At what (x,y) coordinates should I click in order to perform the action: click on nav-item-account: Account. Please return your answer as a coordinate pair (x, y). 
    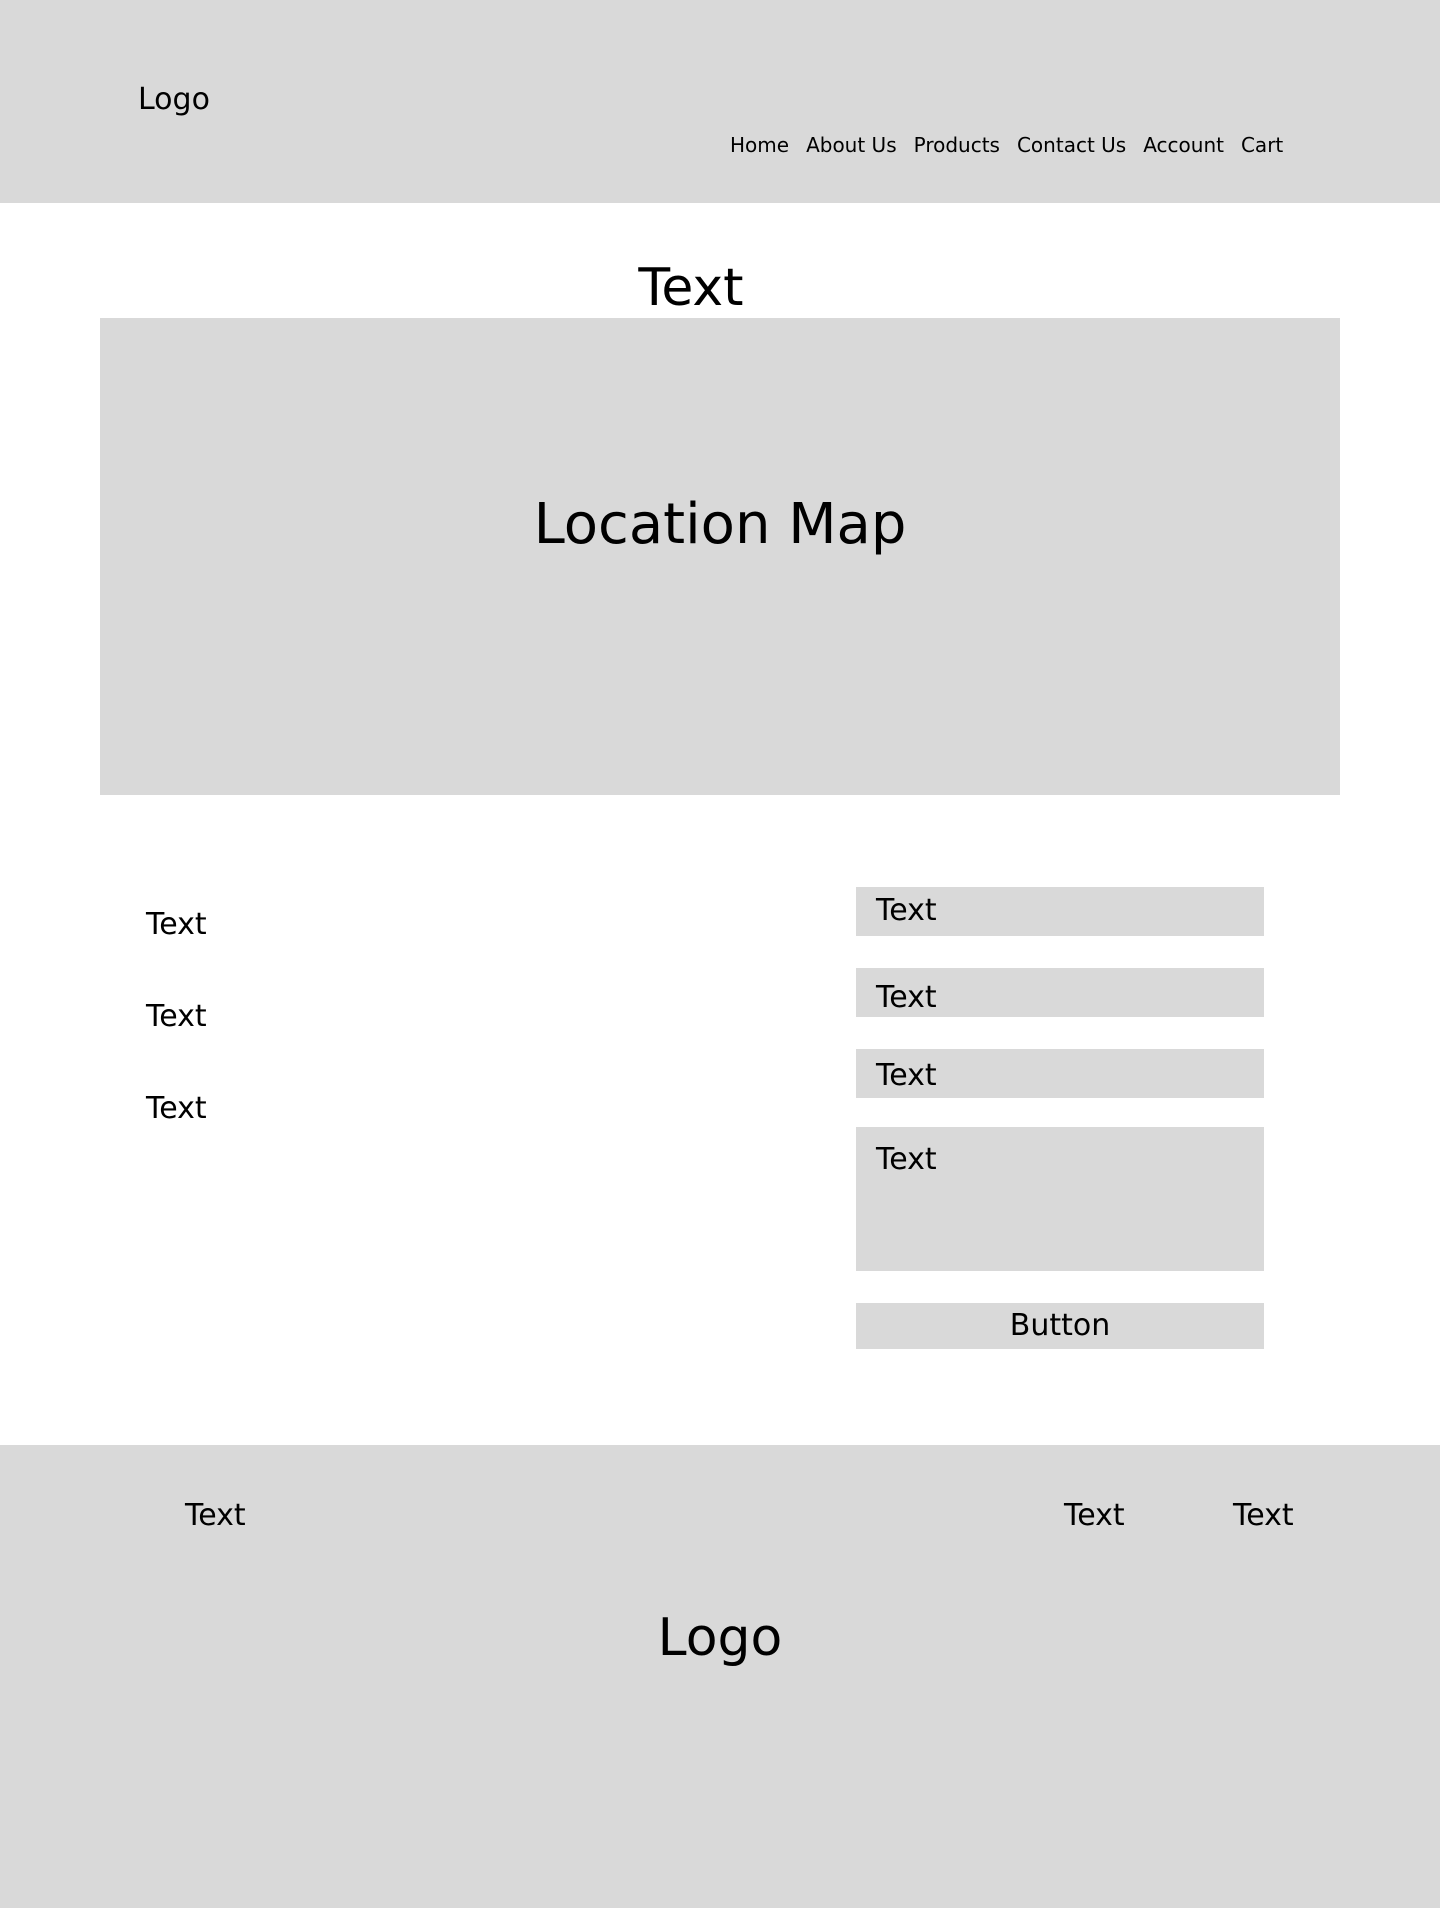
    Looking at the image, I should click on (1183, 145).